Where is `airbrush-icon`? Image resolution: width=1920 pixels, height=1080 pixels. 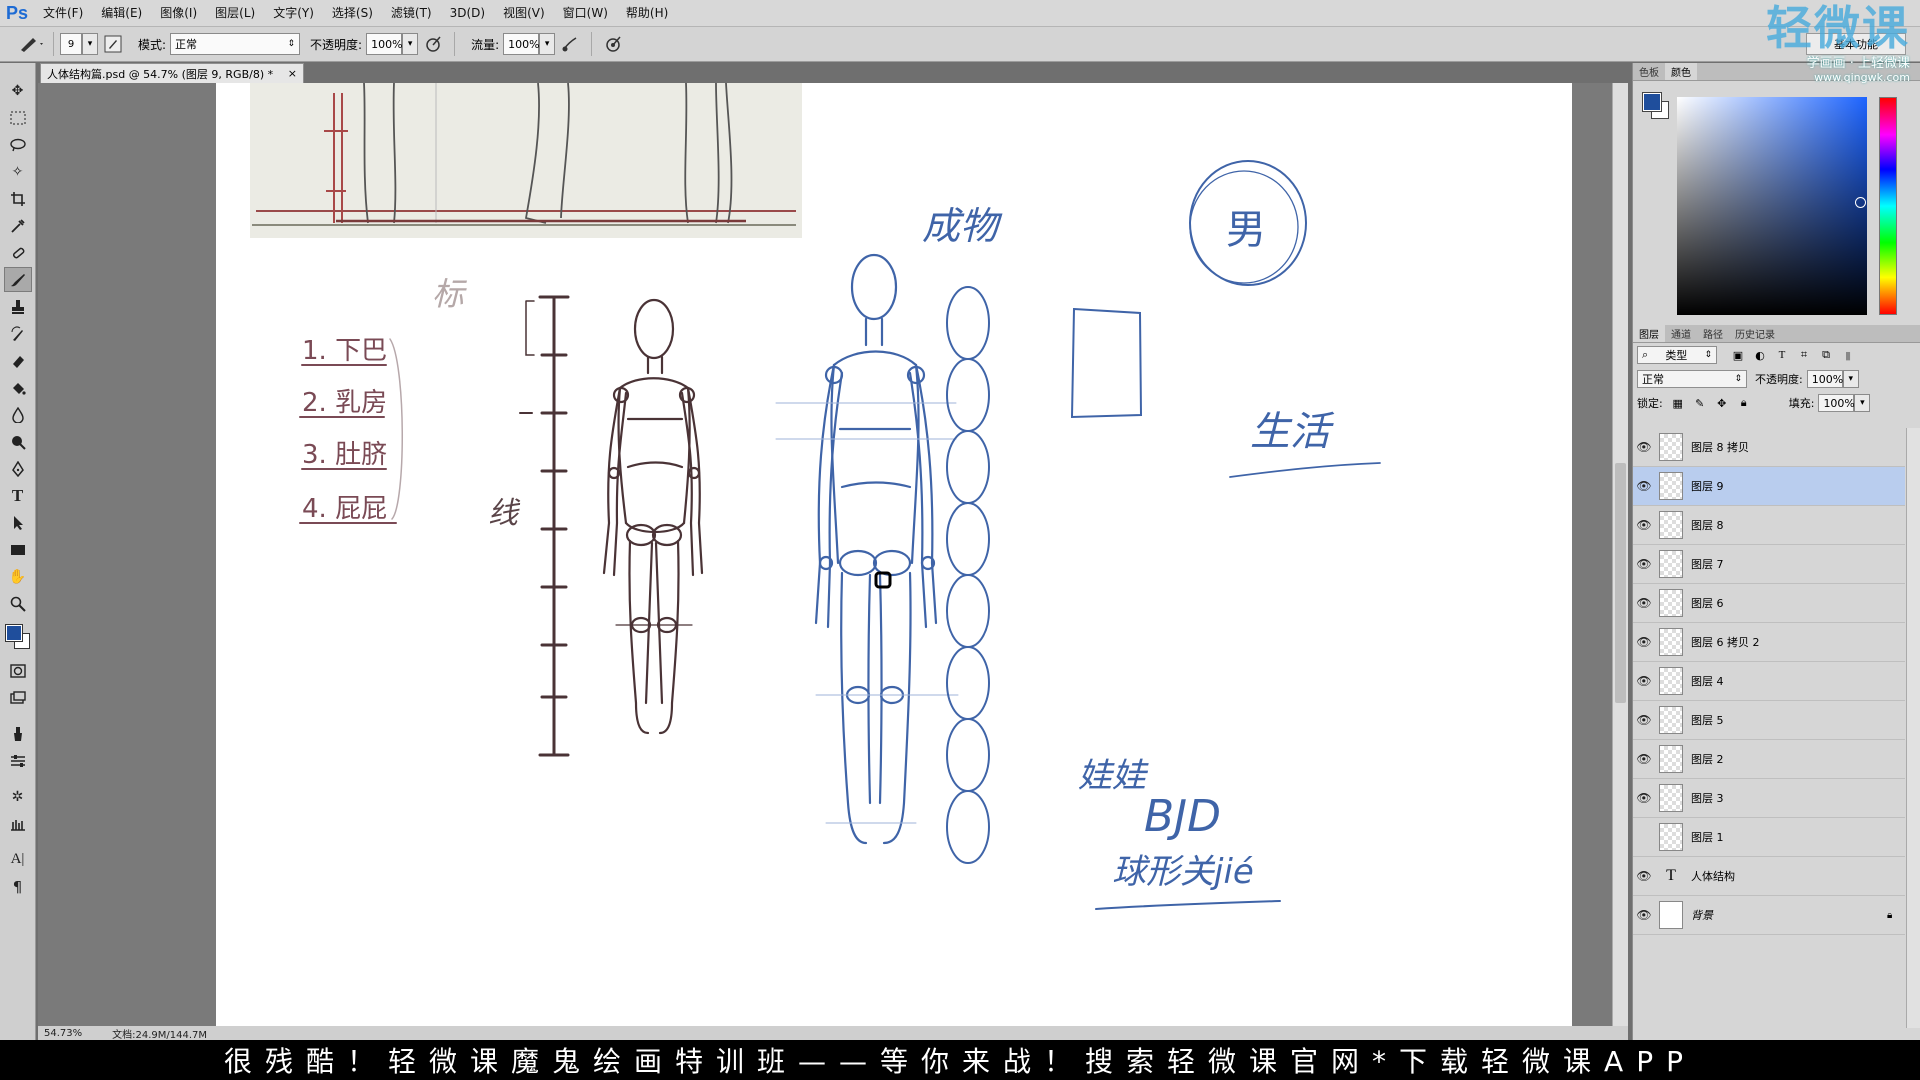
airbrush-icon is located at coordinates (570, 44).